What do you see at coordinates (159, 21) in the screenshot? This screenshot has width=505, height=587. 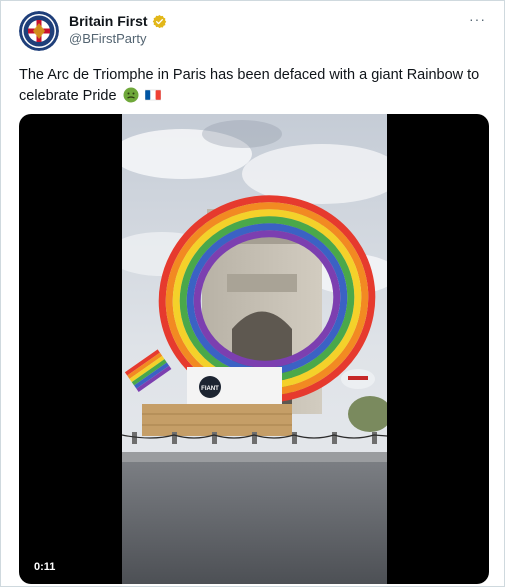 I see `verified-badge-icon` at bounding box center [159, 21].